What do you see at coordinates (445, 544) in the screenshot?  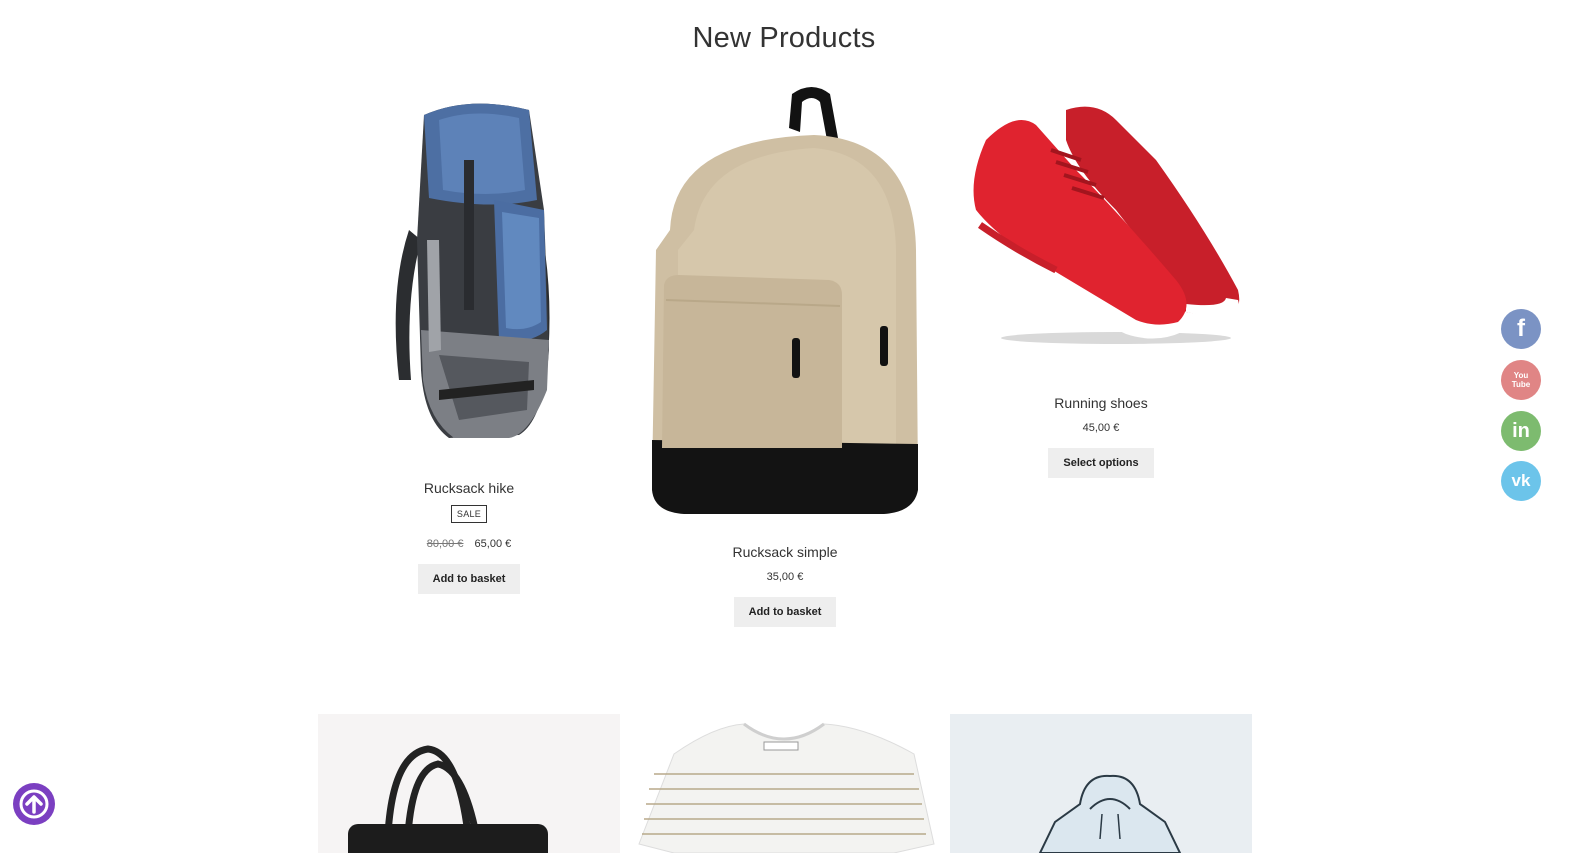 I see `old-price: 80,00 €` at bounding box center [445, 544].